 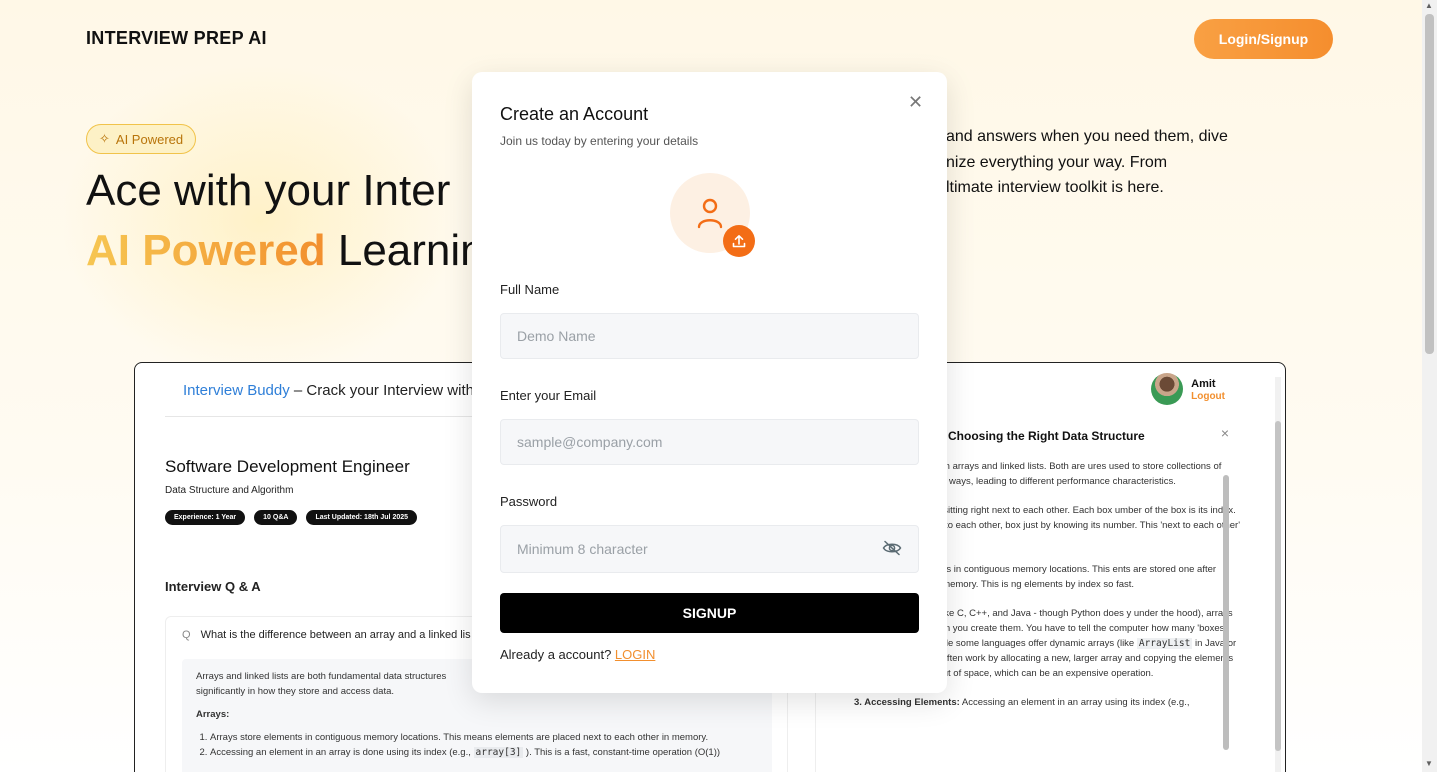 I want to click on password-input, so click(x=709, y=549).